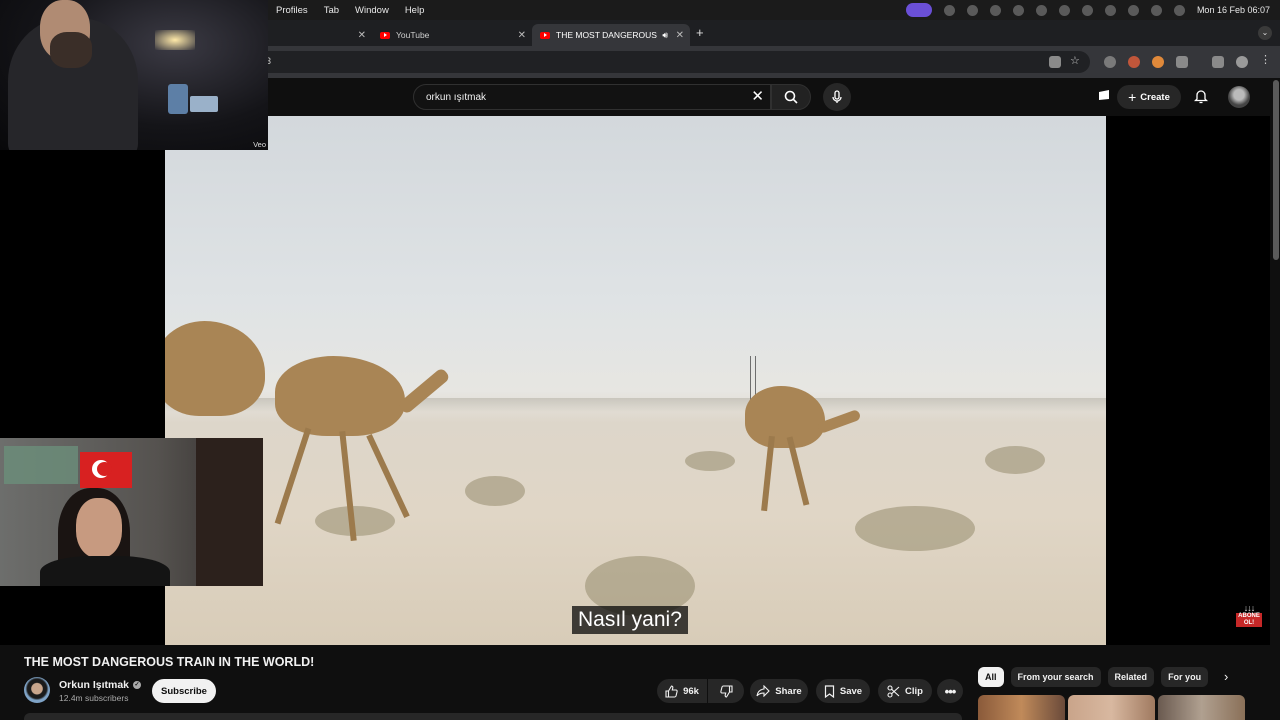  I want to click on chip-related: Related, so click(1131, 677).